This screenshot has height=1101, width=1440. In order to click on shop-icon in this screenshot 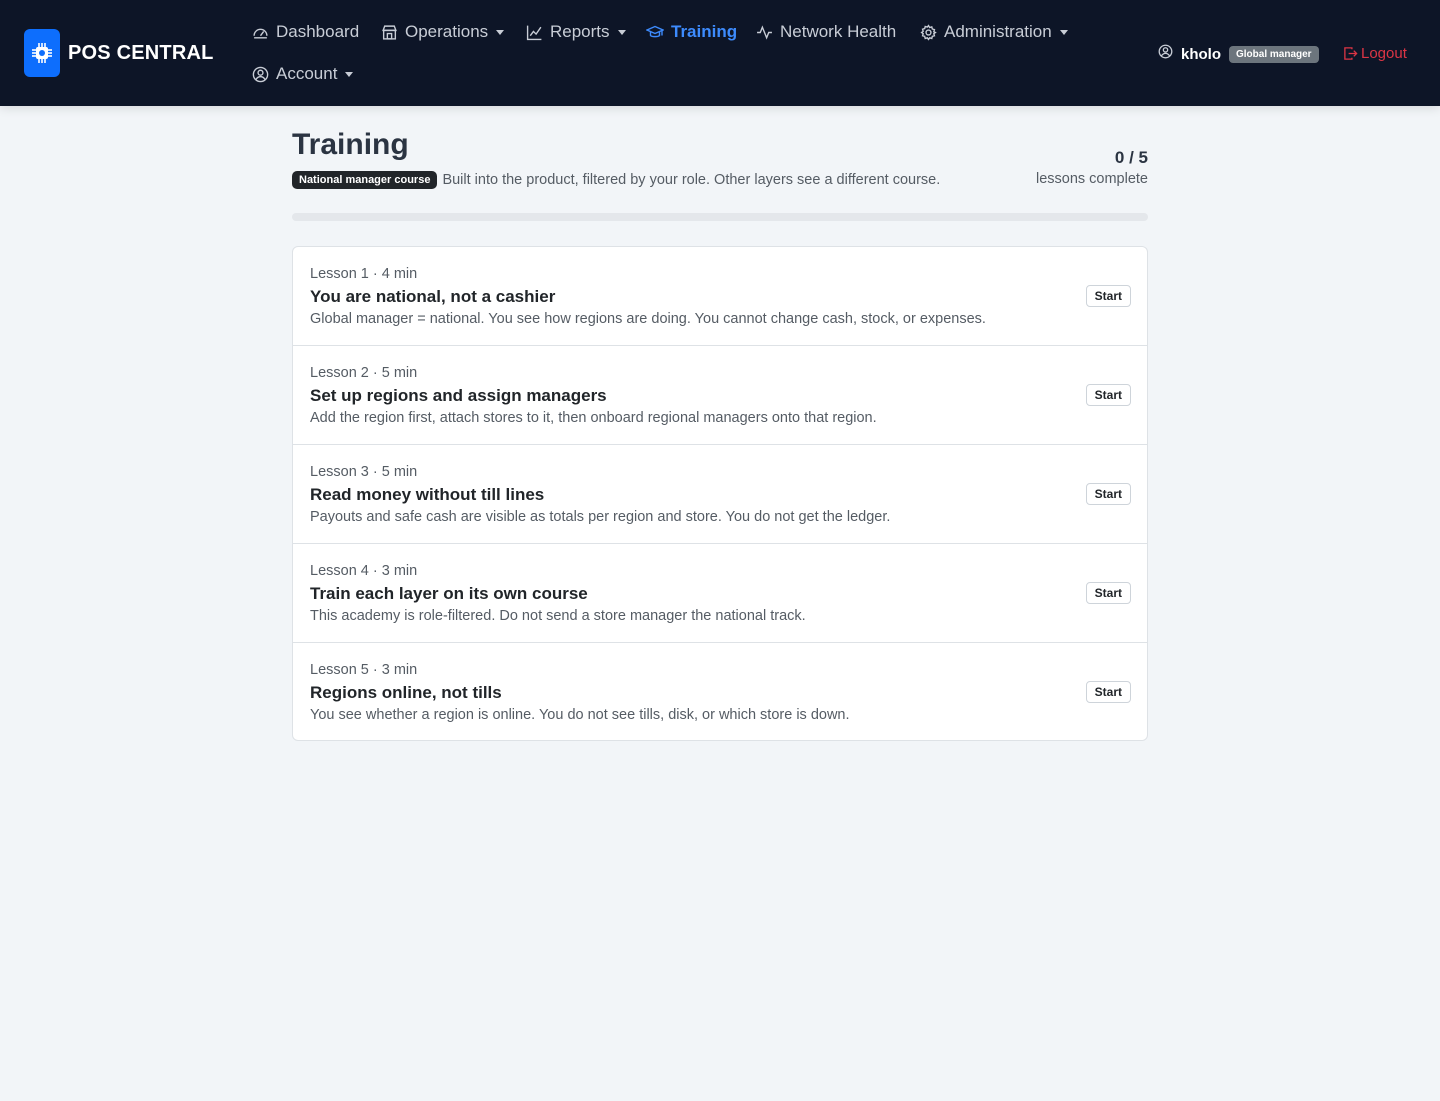, I will do `click(389, 32)`.